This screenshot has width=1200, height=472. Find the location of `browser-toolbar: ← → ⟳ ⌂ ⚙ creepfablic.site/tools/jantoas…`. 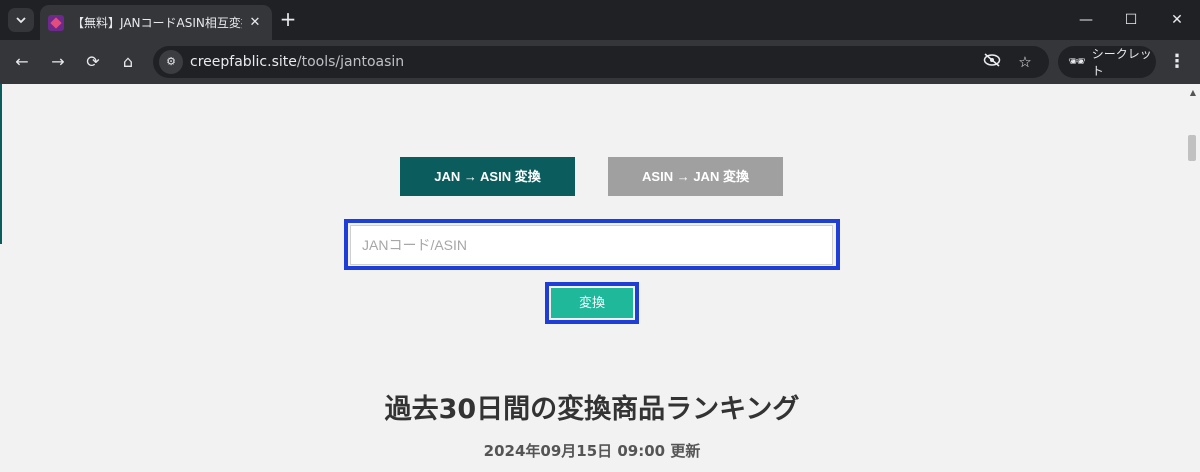

browser-toolbar: ← → ⟳ ⌂ ⚙ creepfablic.site/tools/jantoas… is located at coordinates (600, 62).